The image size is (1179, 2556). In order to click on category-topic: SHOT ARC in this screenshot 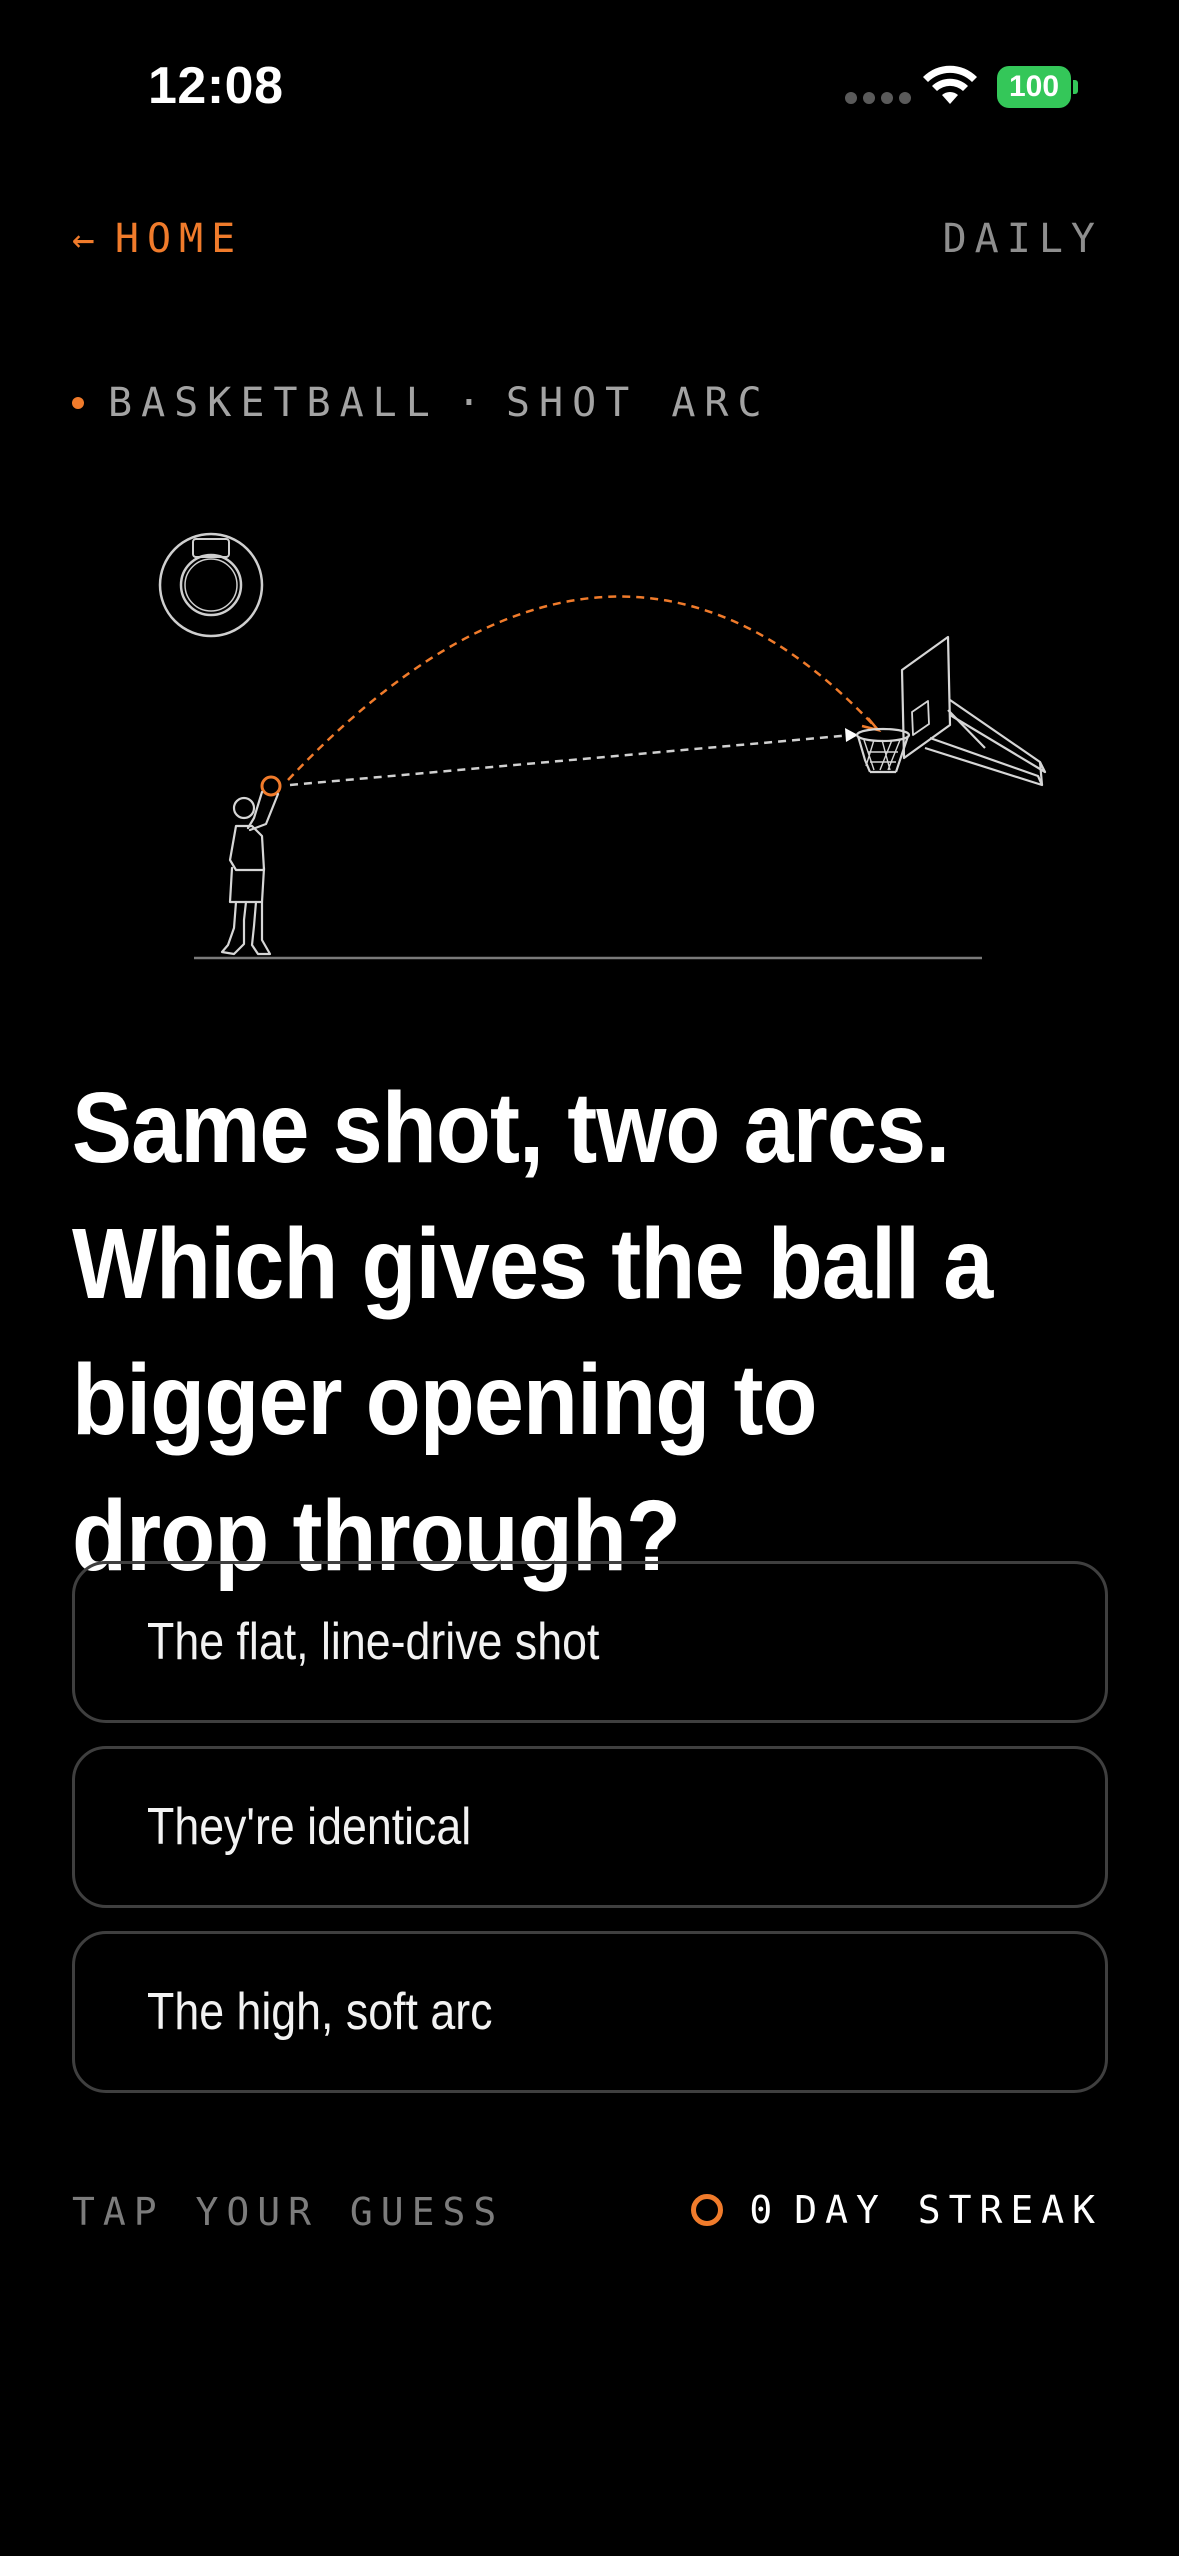, I will do `click(638, 403)`.